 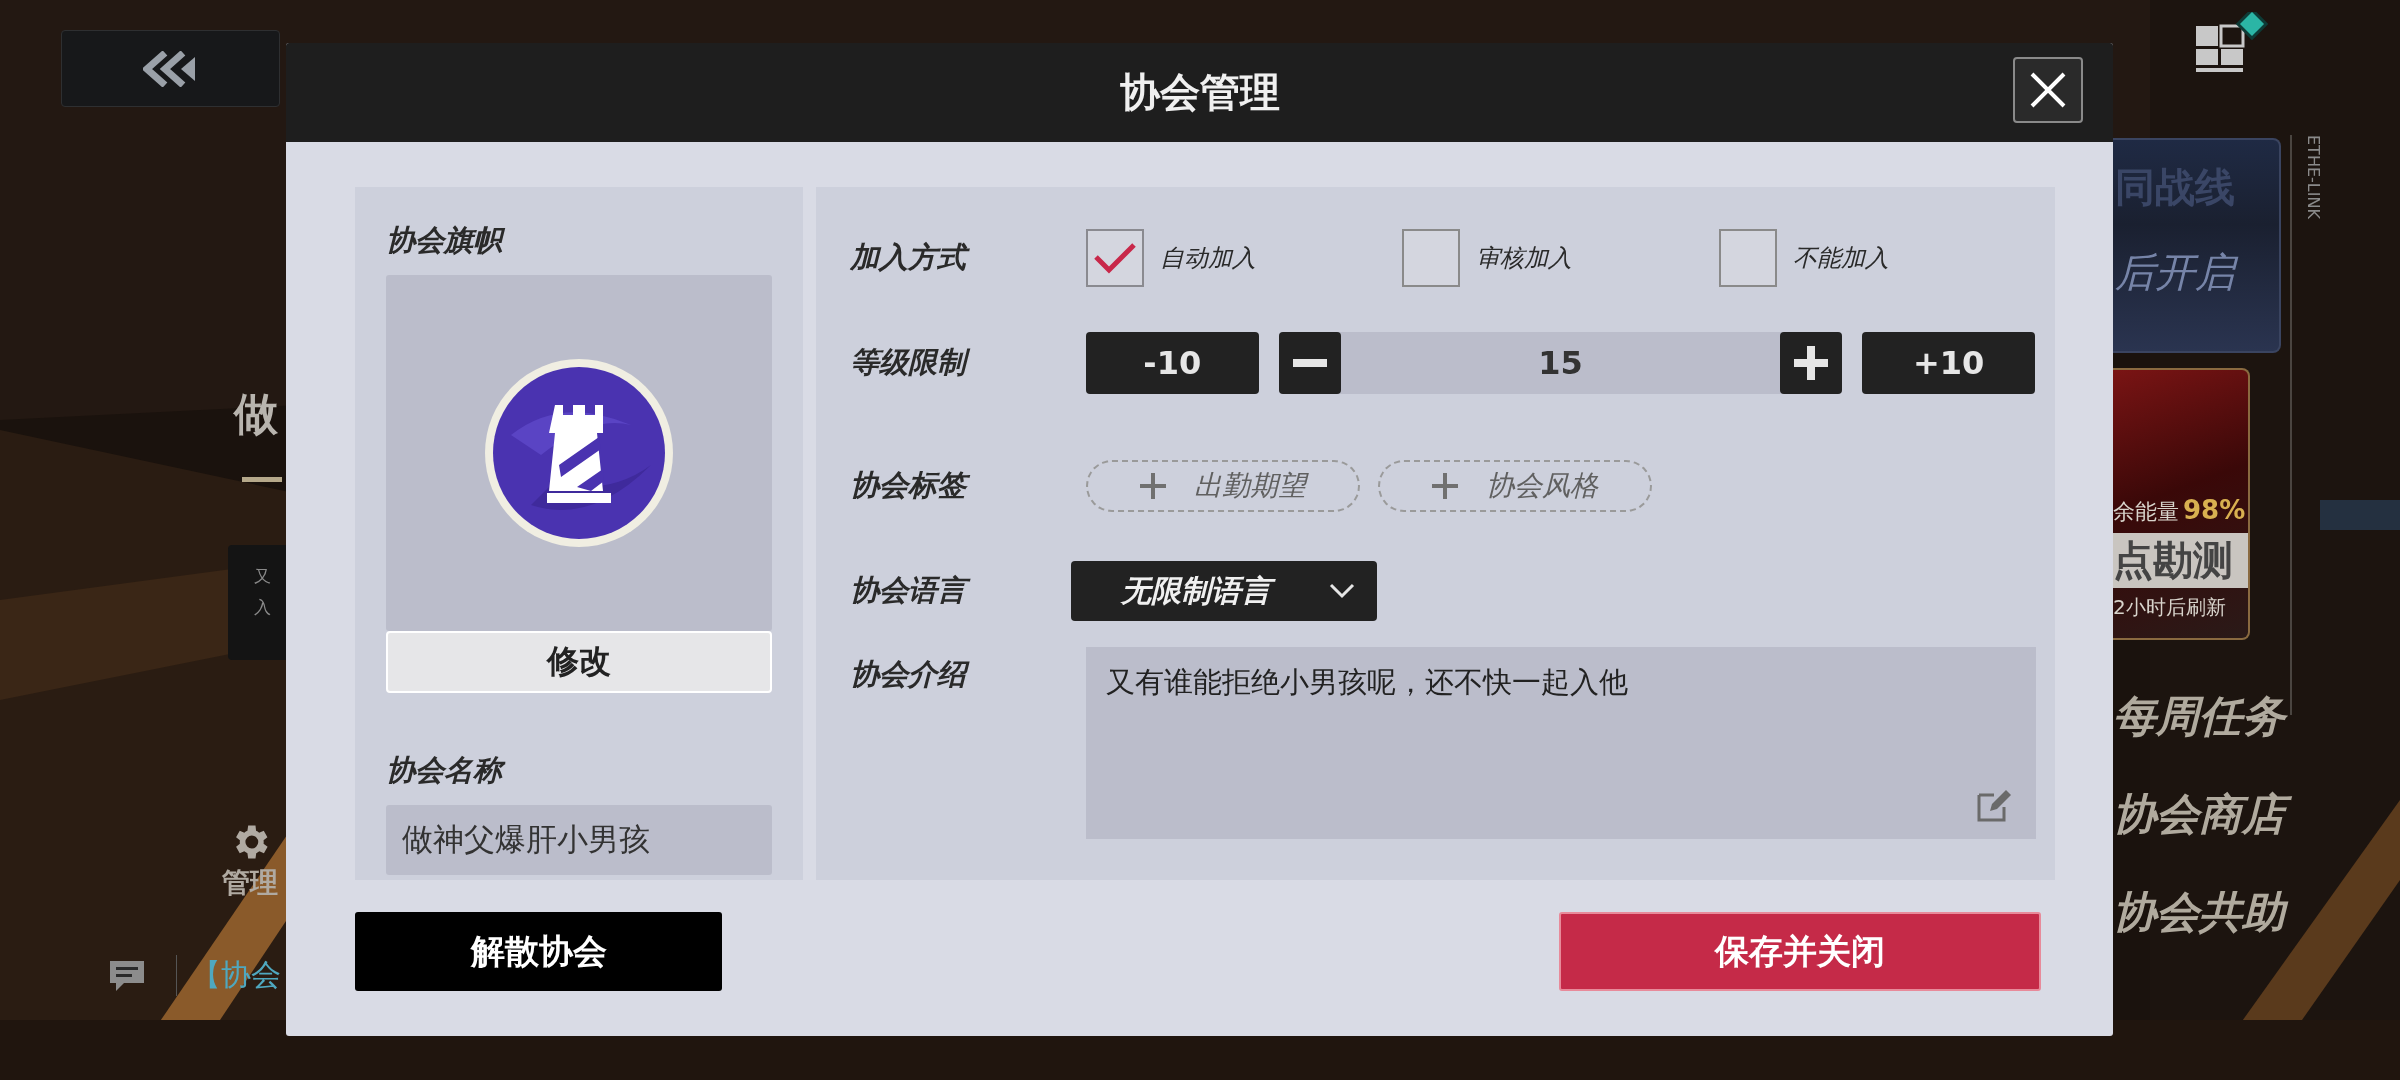 I want to click on menu-item: 每周任务, so click(x=2204, y=717).